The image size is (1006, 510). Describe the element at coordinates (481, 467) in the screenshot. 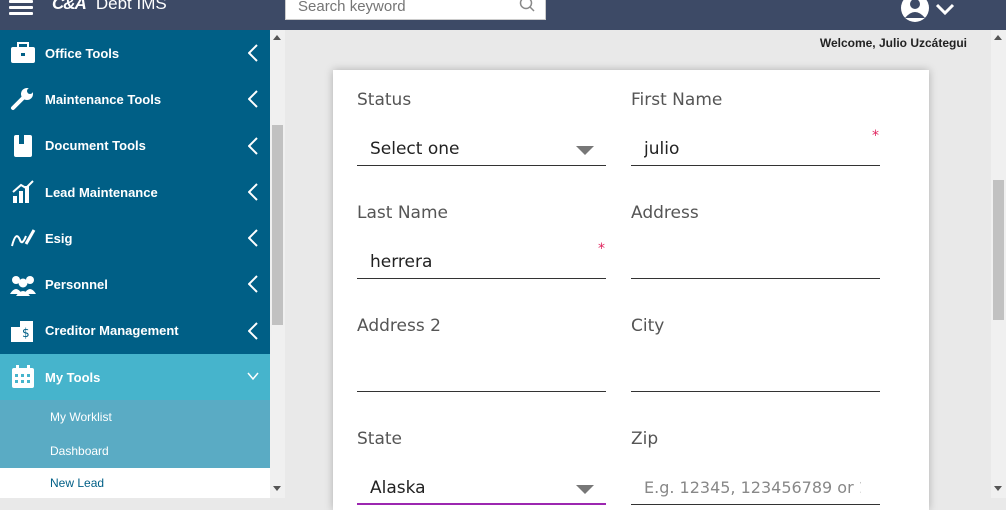

I see `state-field: State` at that location.